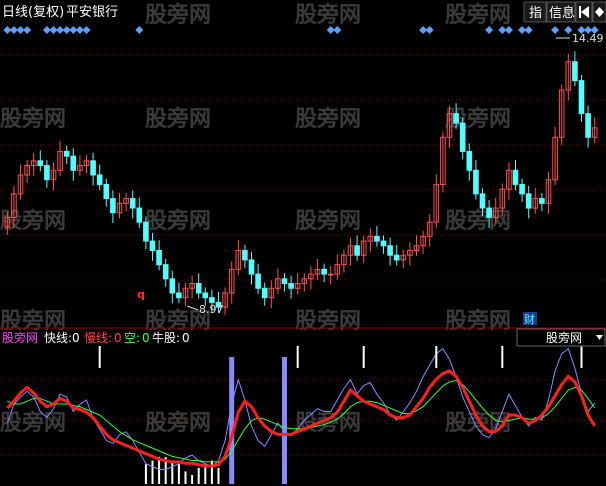 Image resolution: width=606 pixels, height=486 pixels. What do you see at coordinates (132, 338) in the screenshot?
I see `empty-label: 空:` at bounding box center [132, 338].